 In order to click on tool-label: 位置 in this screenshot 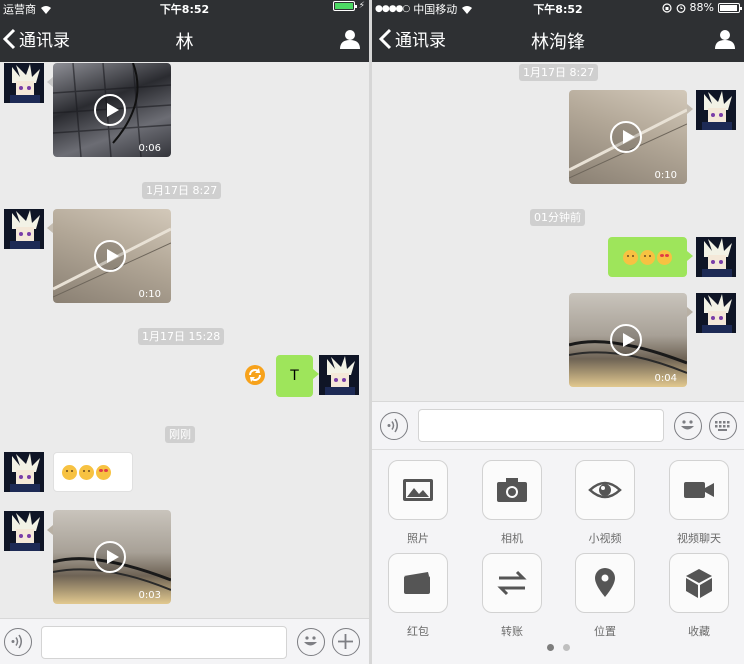, I will do `click(605, 631)`.